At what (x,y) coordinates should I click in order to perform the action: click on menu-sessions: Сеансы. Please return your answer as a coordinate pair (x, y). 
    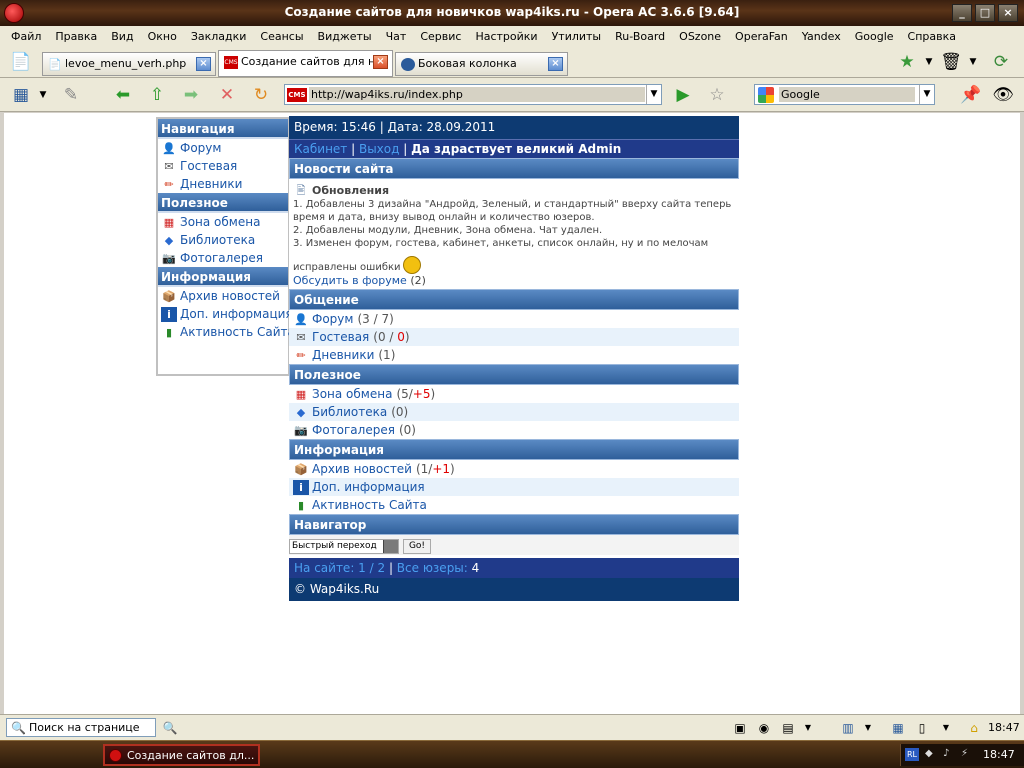
    Looking at the image, I should click on (281, 36).